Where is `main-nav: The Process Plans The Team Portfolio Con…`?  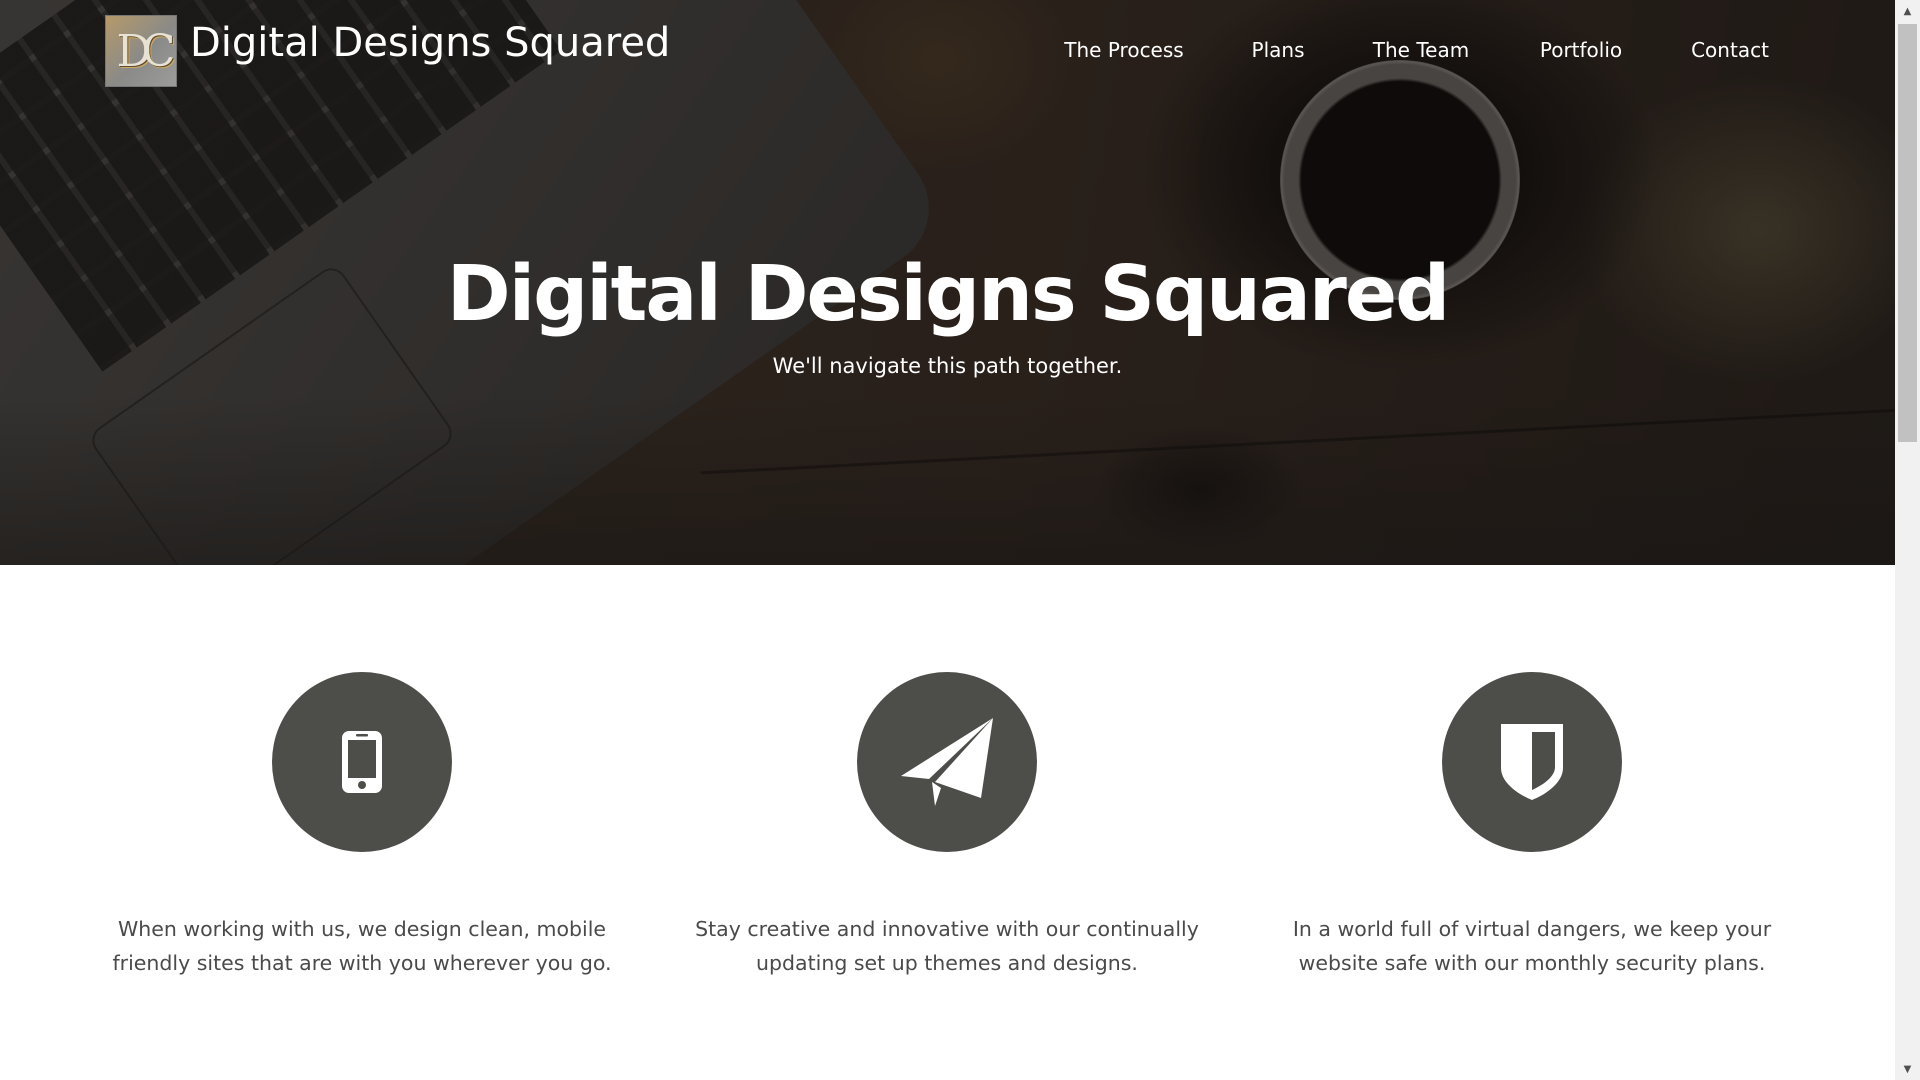
main-nav: The Process Plans The Team Portfolio Con… is located at coordinates (947, 53).